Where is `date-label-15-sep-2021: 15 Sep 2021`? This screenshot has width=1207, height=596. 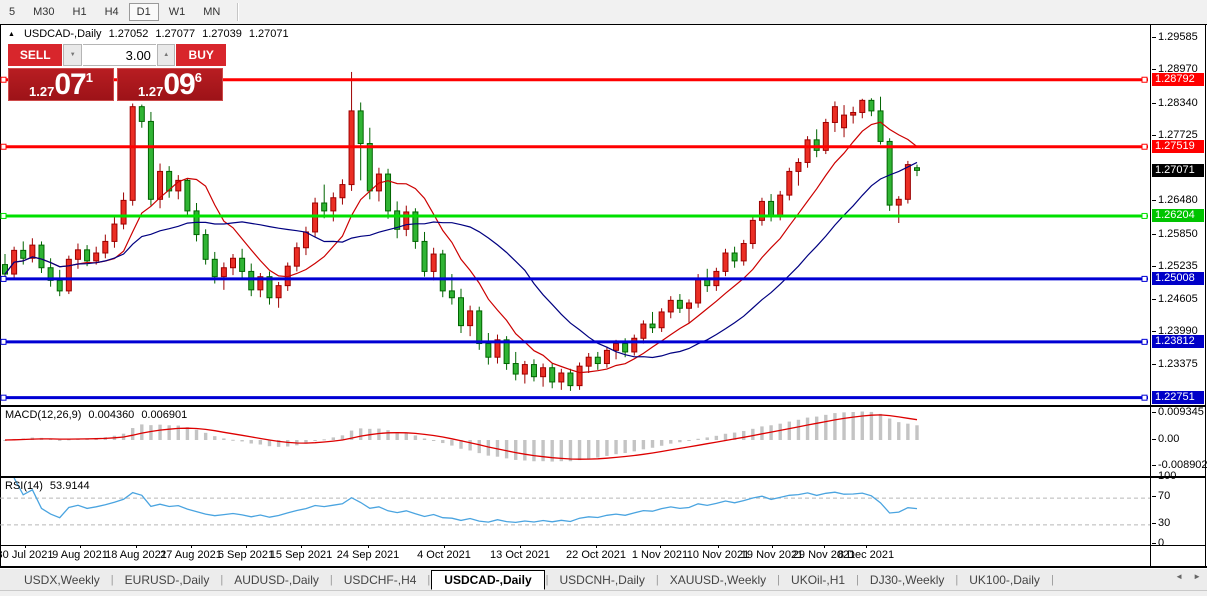 date-label-15-sep-2021: 15 Sep 2021 is located at coordinates (301, 555).